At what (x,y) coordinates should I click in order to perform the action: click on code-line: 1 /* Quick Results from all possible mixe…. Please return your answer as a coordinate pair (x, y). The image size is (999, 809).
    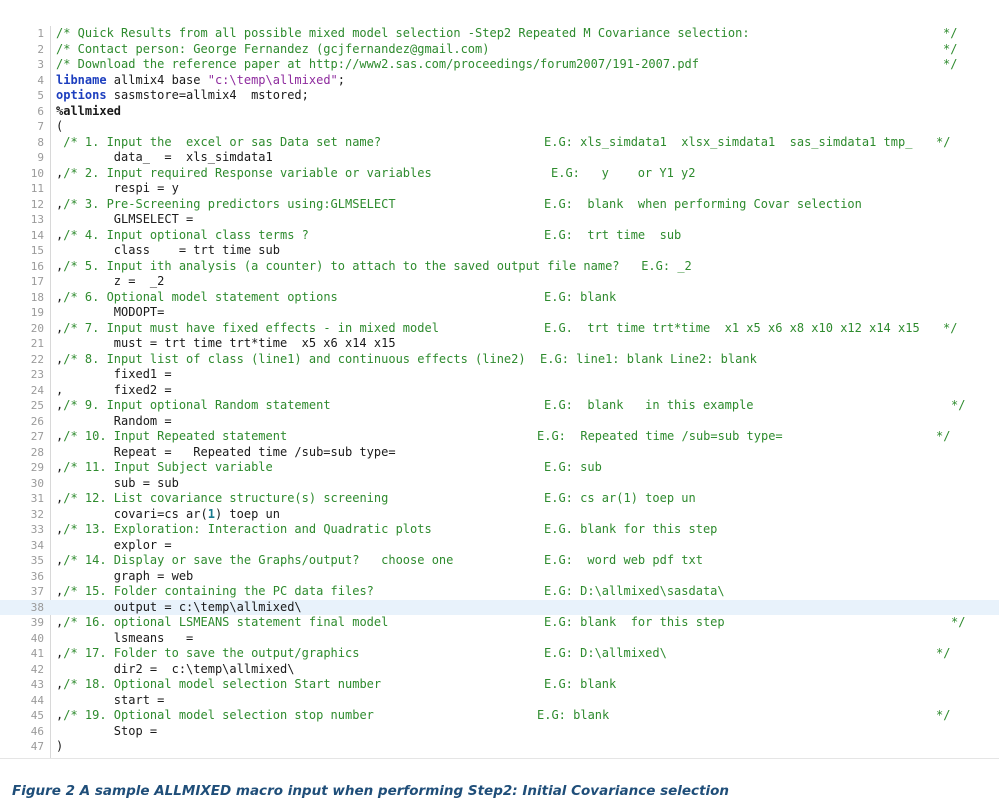
    Looking at the image, I should click on (499, 34).